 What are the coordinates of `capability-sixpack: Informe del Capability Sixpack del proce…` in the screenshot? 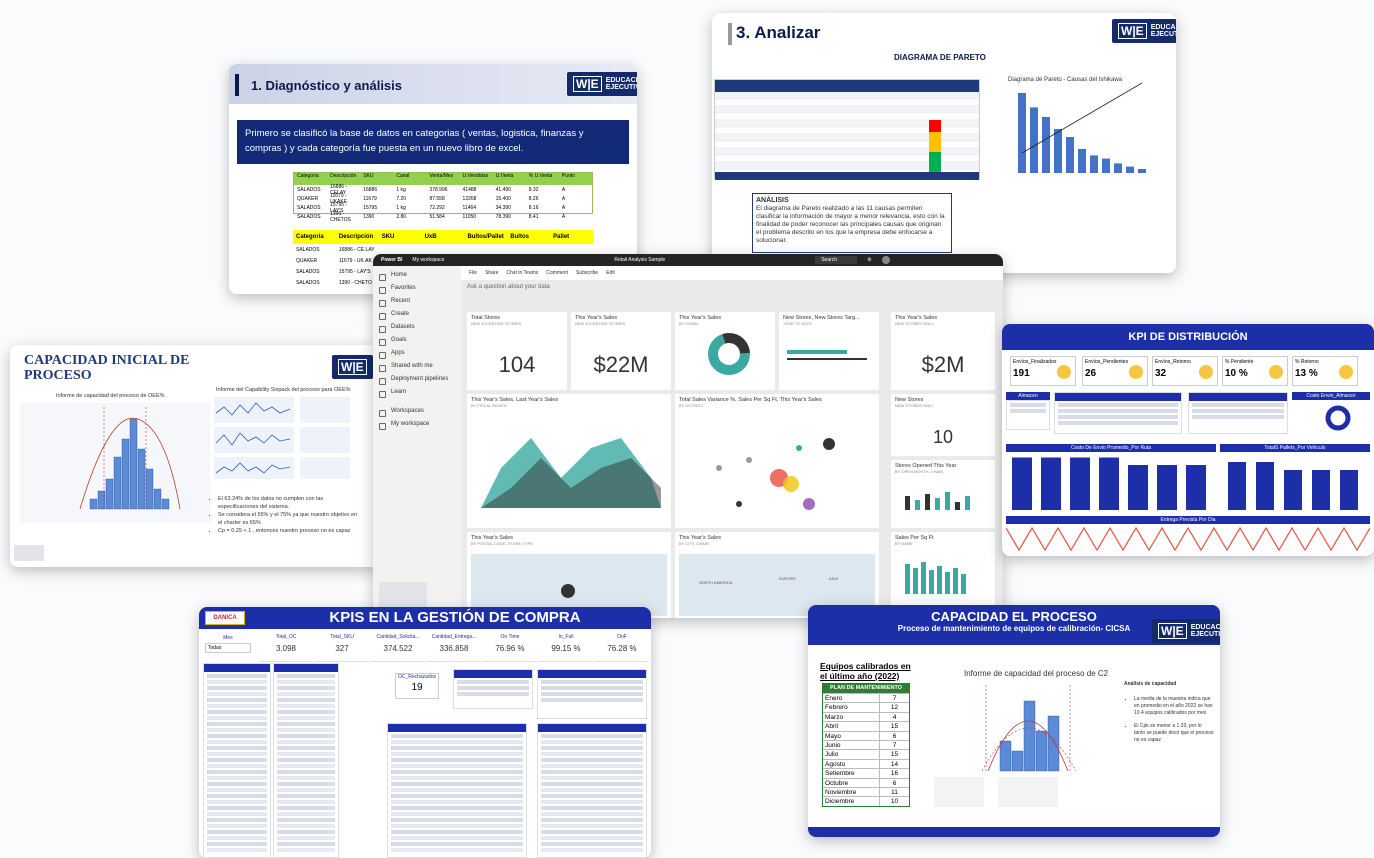 It's located at (282, 433).